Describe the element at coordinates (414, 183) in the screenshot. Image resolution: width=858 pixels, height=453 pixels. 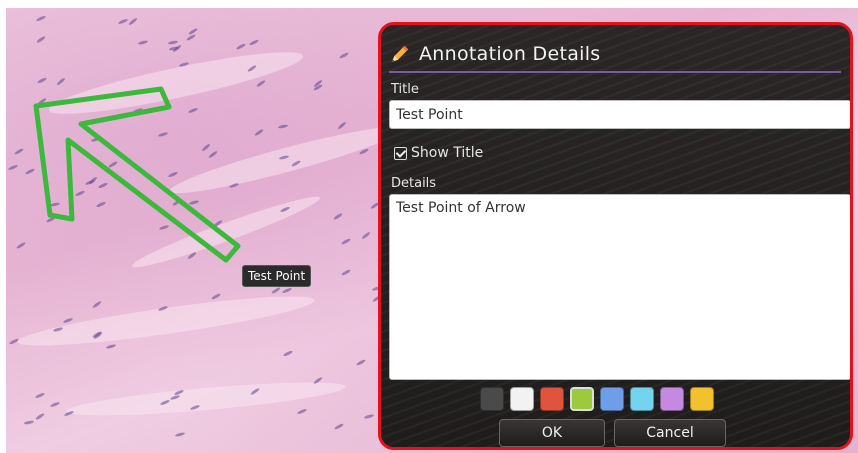
I see `details-field-label: Details` at that location.